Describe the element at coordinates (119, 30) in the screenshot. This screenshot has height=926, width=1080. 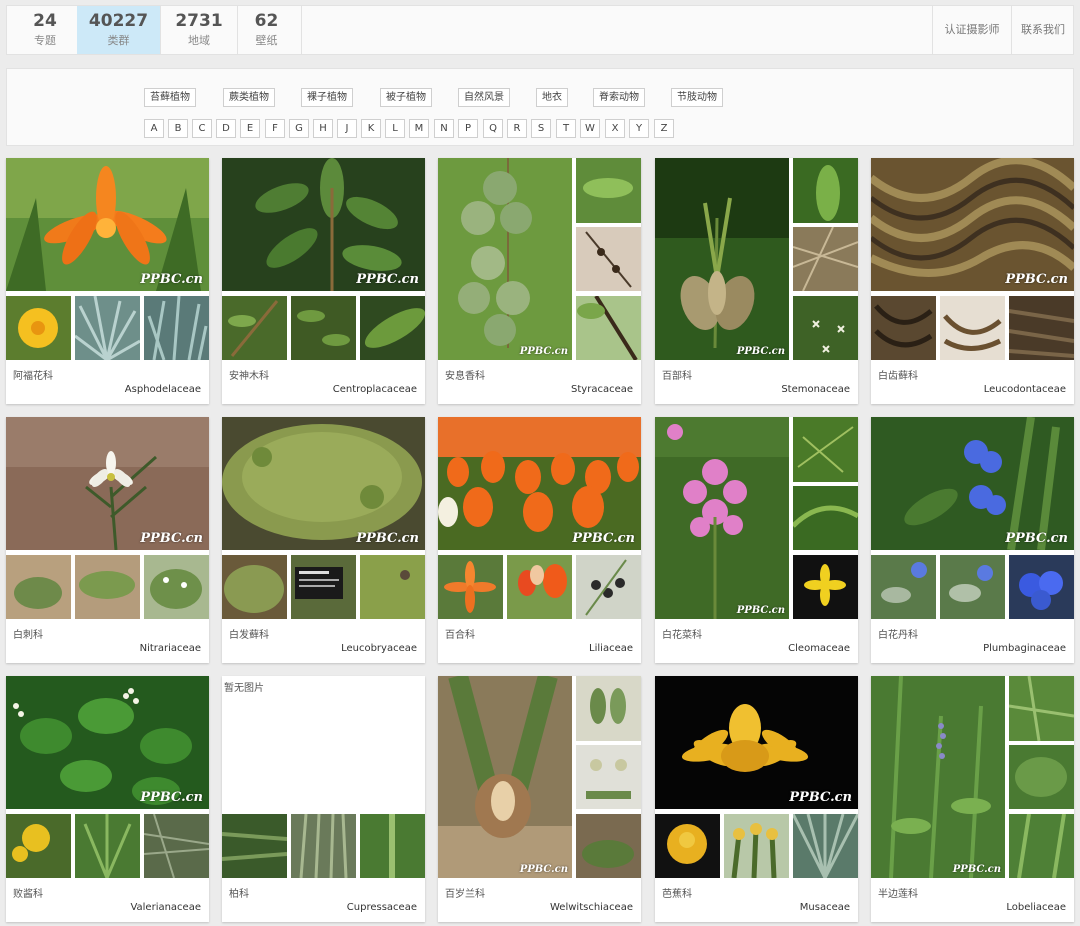
I see `stat-taxa: 40227 类群` at that location.